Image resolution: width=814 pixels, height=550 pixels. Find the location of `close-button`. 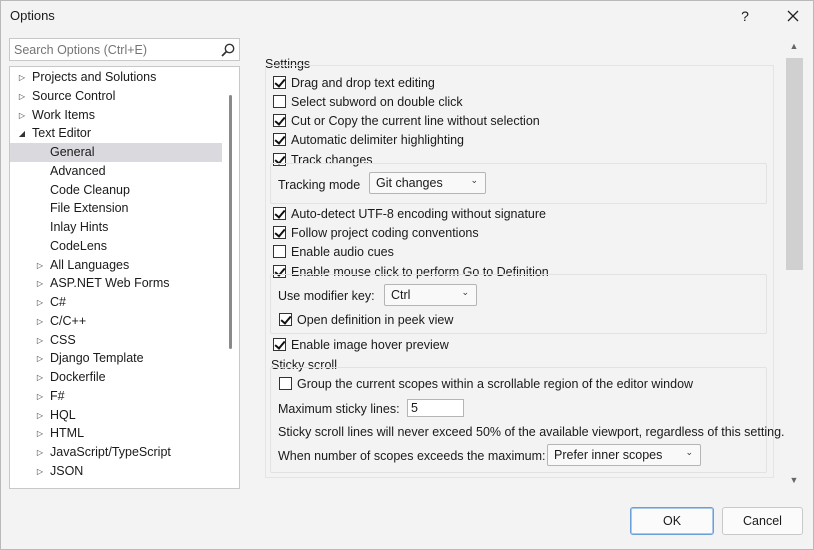

close-button is located at coordinates (793, 16).